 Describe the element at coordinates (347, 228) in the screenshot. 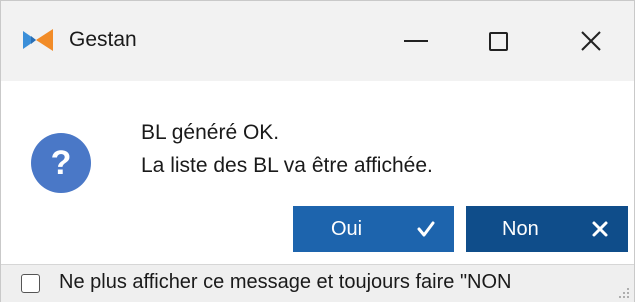

I see `yes-button-label: Oui` at that location.